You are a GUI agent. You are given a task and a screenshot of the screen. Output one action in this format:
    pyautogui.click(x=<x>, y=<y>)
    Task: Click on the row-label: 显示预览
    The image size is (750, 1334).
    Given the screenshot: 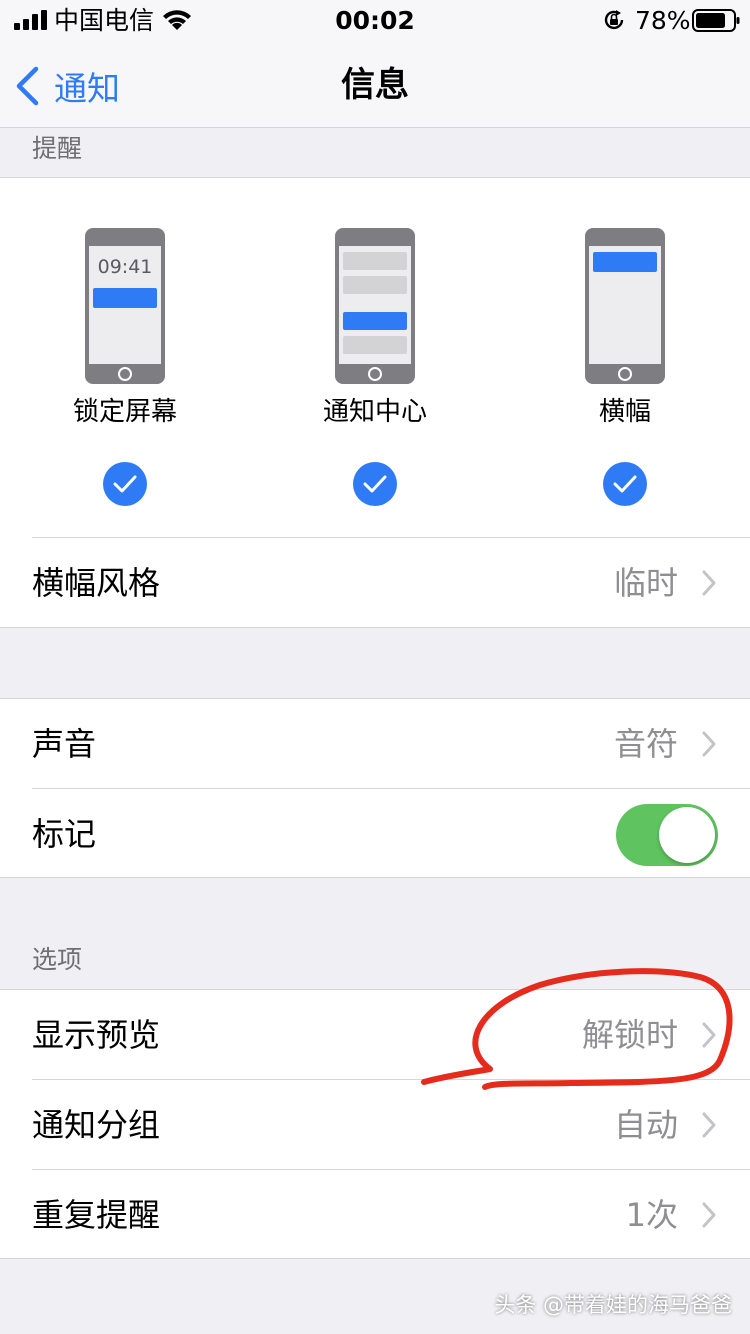 What is the action you would take?
    pyautogui.click(x=96, y=1035)
    